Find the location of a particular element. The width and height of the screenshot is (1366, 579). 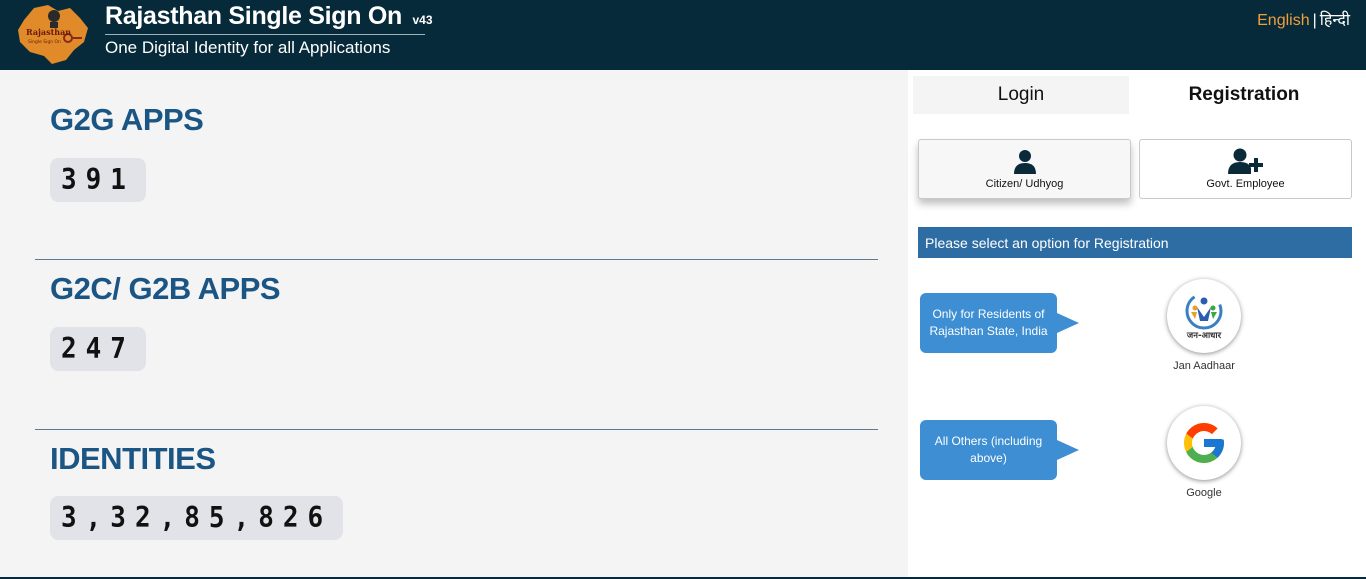

title-divider is located at coordinates (265, 34).